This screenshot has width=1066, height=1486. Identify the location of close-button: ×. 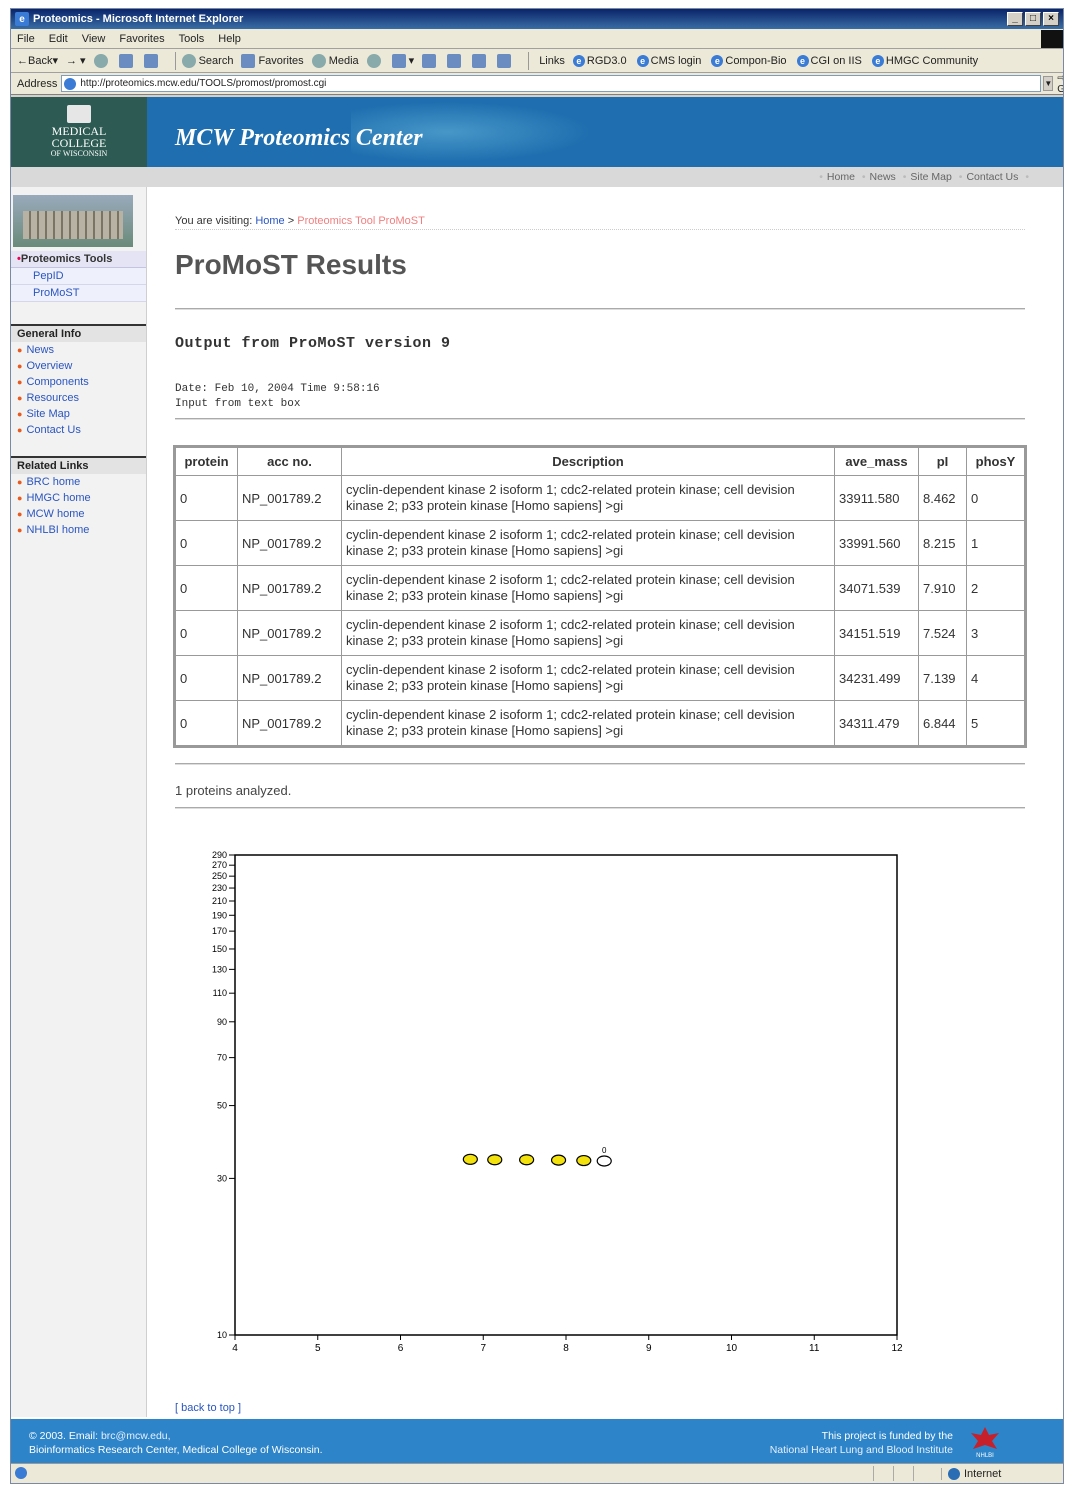
(1051, 19).